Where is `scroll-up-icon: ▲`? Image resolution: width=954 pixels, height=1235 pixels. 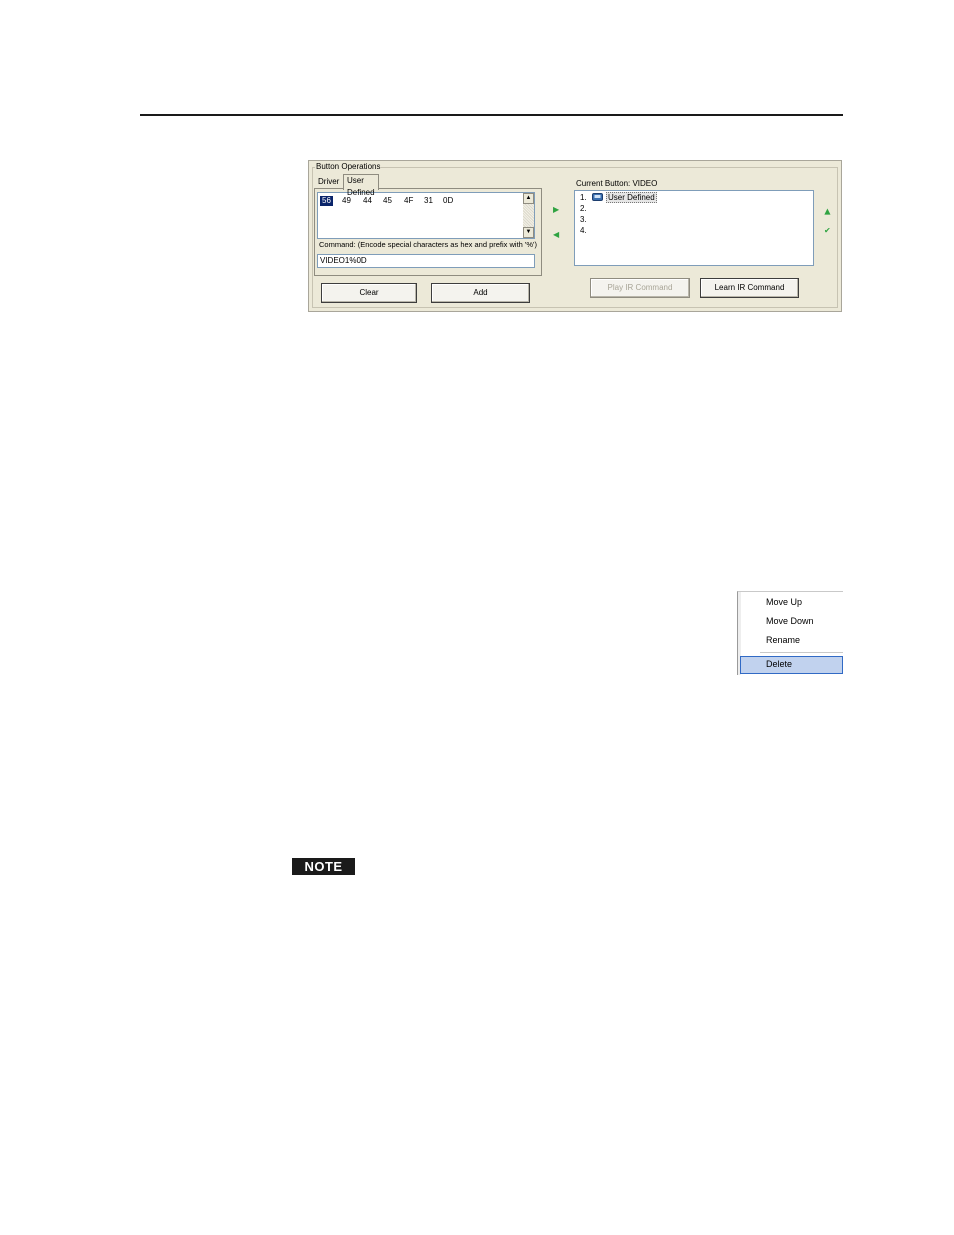 scroll-up-icon: ▲ is located at coordinates (528, 198).